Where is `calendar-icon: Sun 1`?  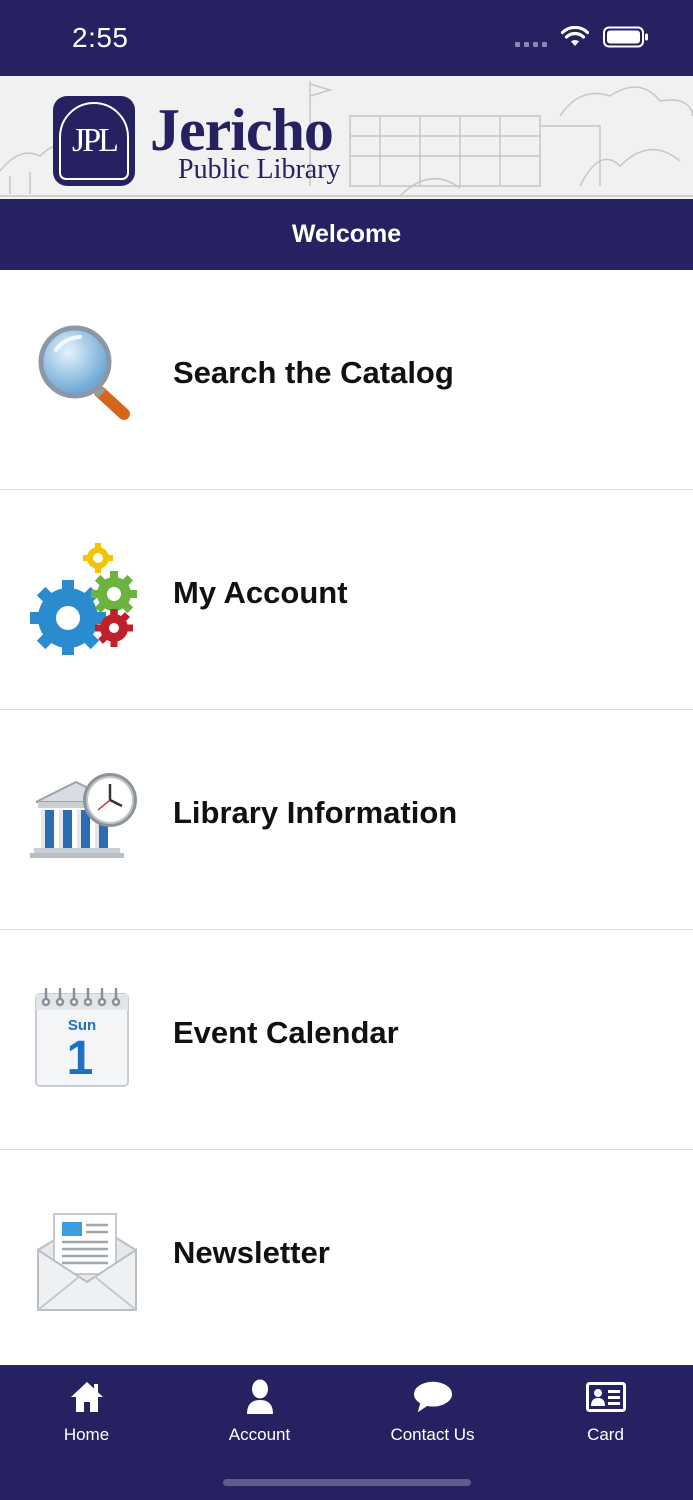 calendar-icon: Sun 1 is located at coordinates (82, 1037).